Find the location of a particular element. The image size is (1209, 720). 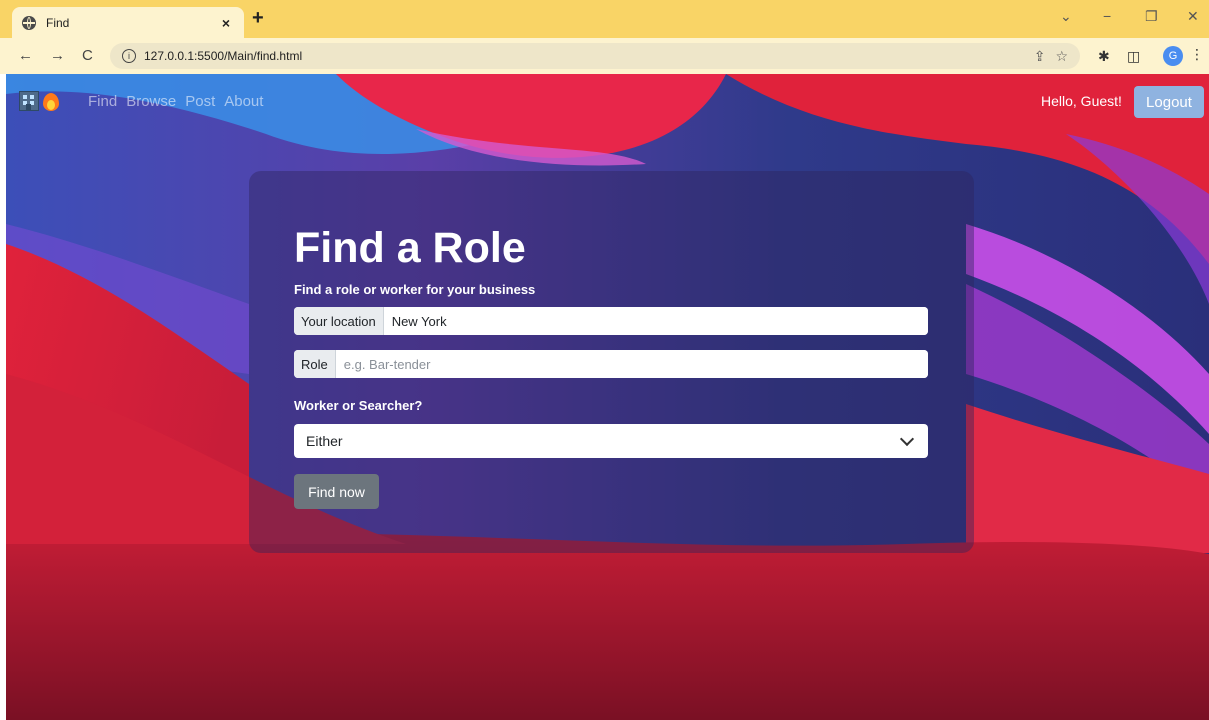

location-label: Your location is located at coordinates (339, 321).